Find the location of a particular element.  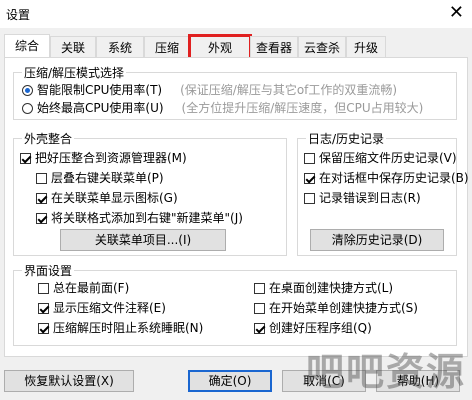

mode-option-max: 始终最高CPU使用率(U) (全方位提升压缩/解压速度，但CPU占用较大) is located at coordinates (222, 108).